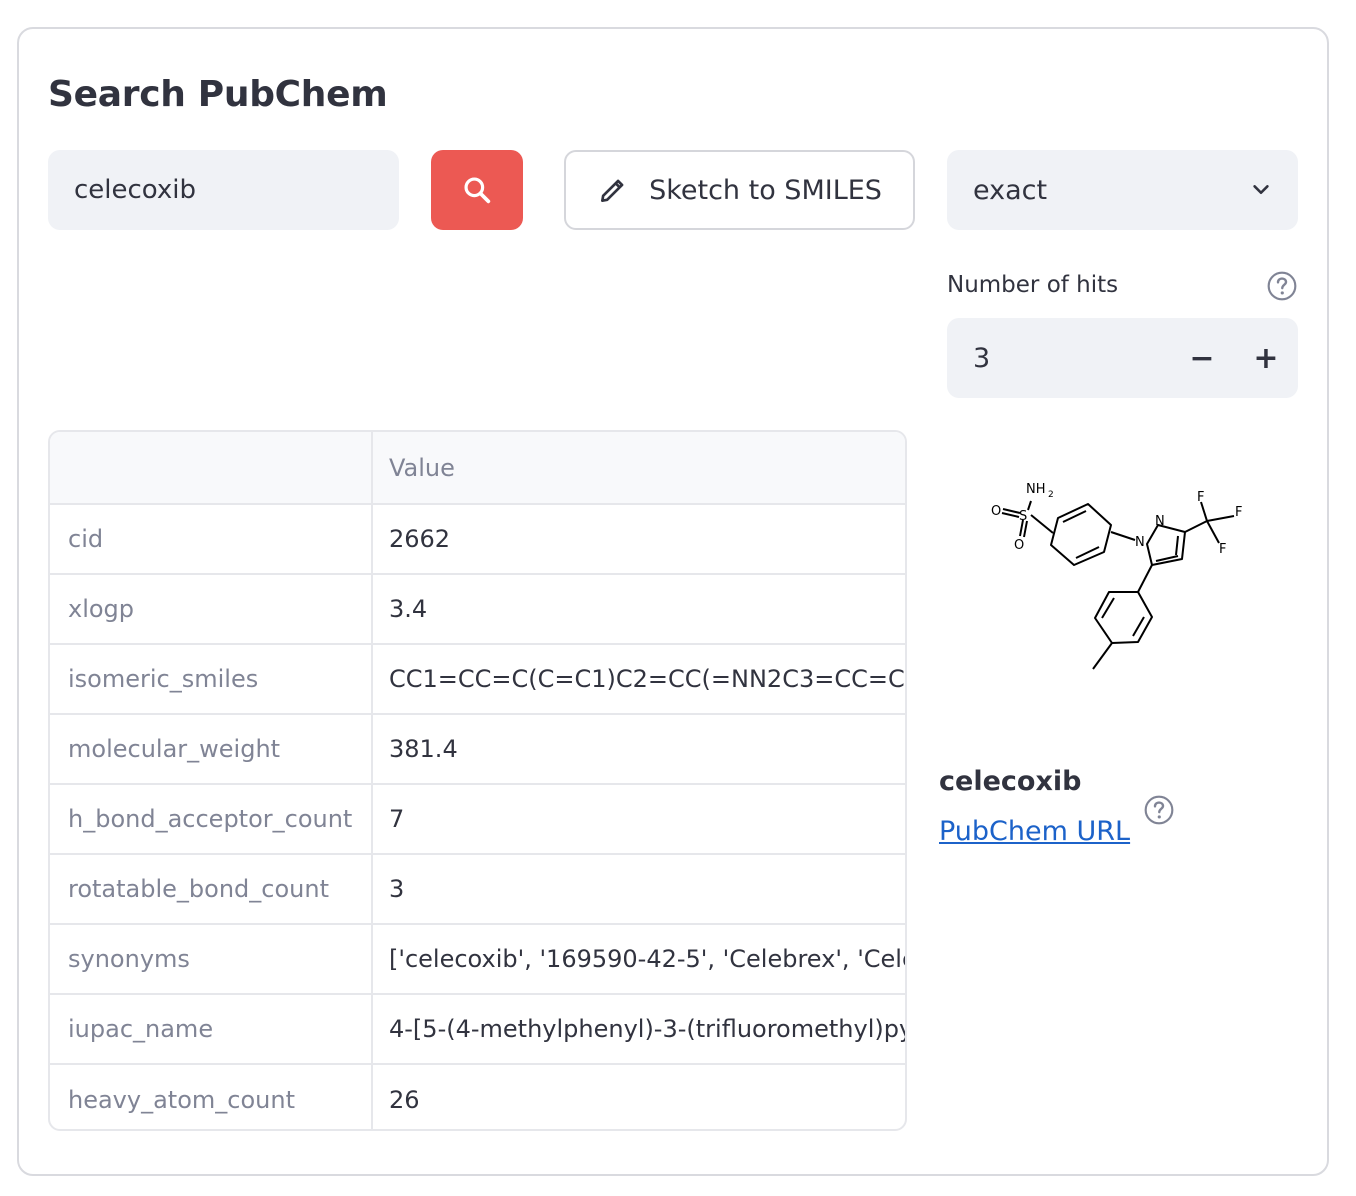  What do you see at coordinates (1036, 489) in the screenshot?
I see `atom-label-nh2: NH` at bounding box center [1036, 489].